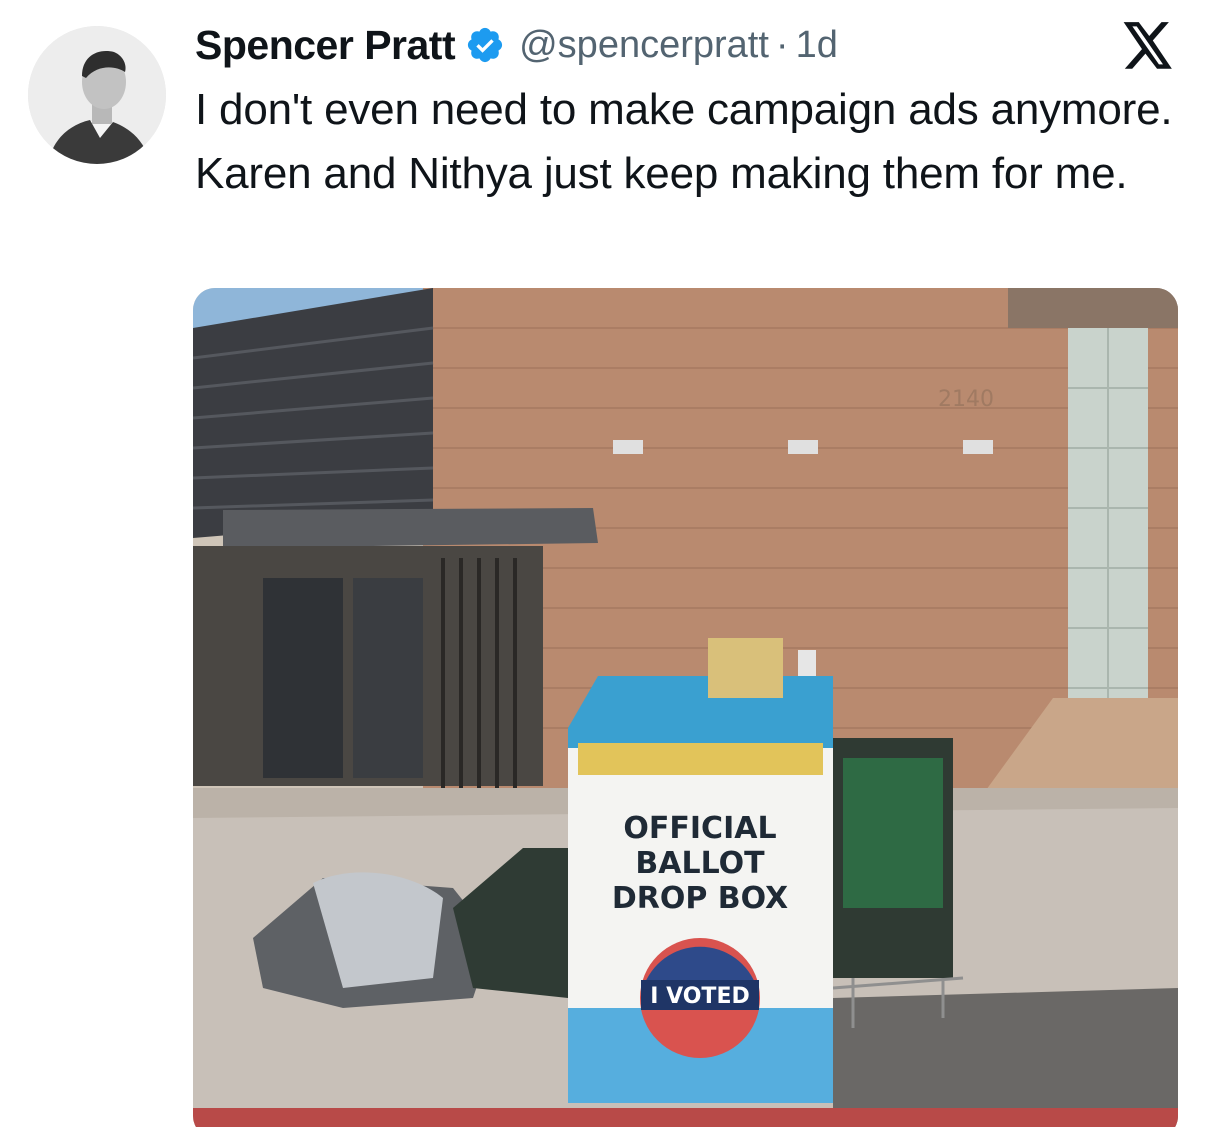 The width and height of the screenshot is (1206, 1127). I want to click on tweet-header: Spencer Pratt @spencerpratt · 1d, so click(516, 45).